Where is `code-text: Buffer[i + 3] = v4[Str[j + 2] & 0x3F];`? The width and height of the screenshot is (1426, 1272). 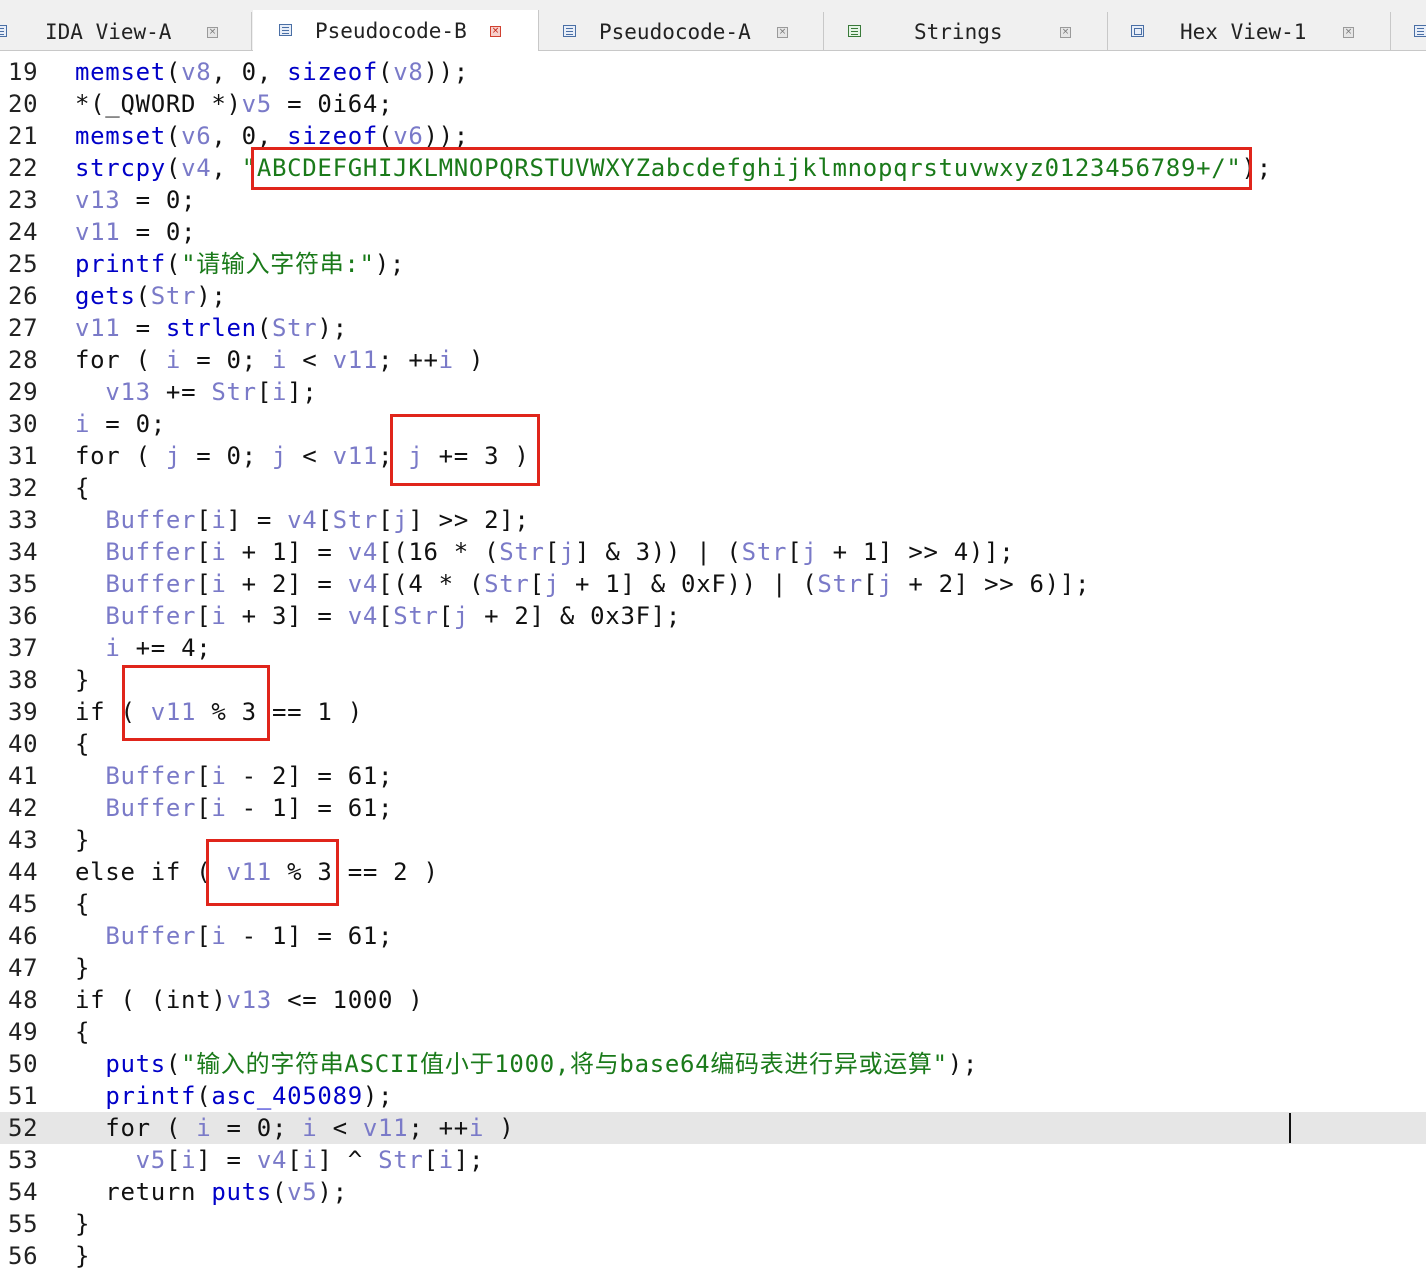 code-text: Buffer[i + 3] = v4[Str[j + 2] & 0x3F]; is located at coordinates (393, 616).